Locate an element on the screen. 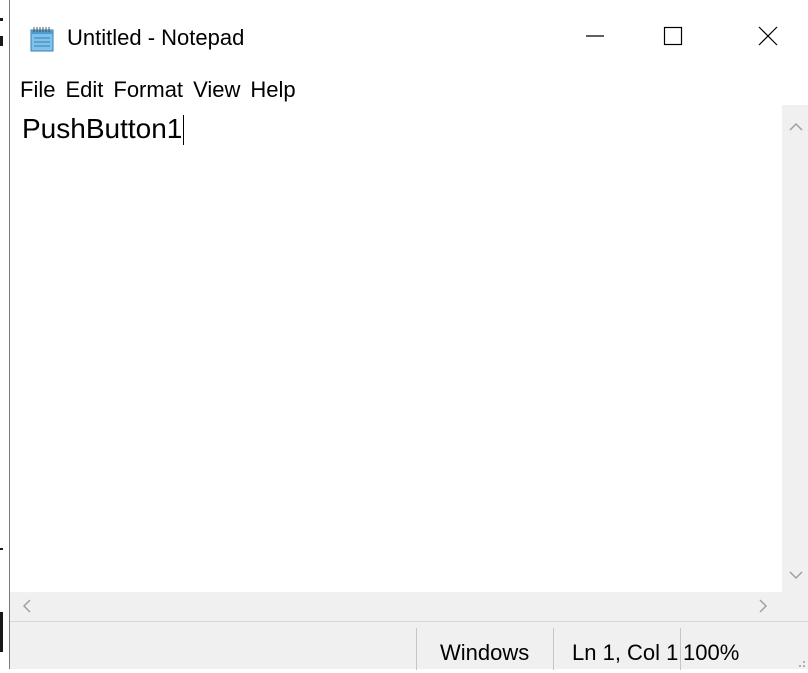 The width and height of the screenshot is (808, 673). menu-bar: File Edit Format View Help is located at coordinates (409, 90).